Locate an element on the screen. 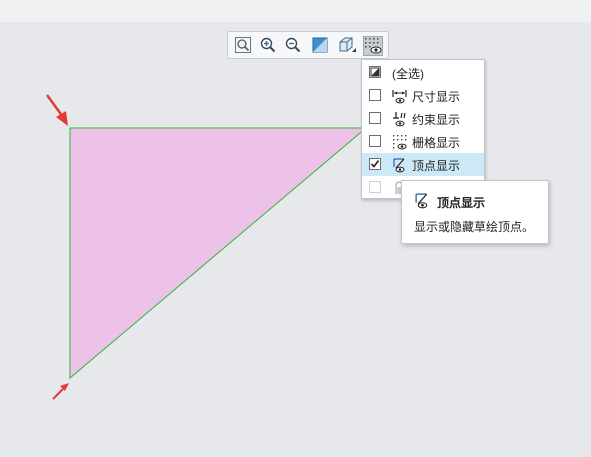 This screenshot has height=457, width=591. view-toolbar is located at coordinates (308, 45).